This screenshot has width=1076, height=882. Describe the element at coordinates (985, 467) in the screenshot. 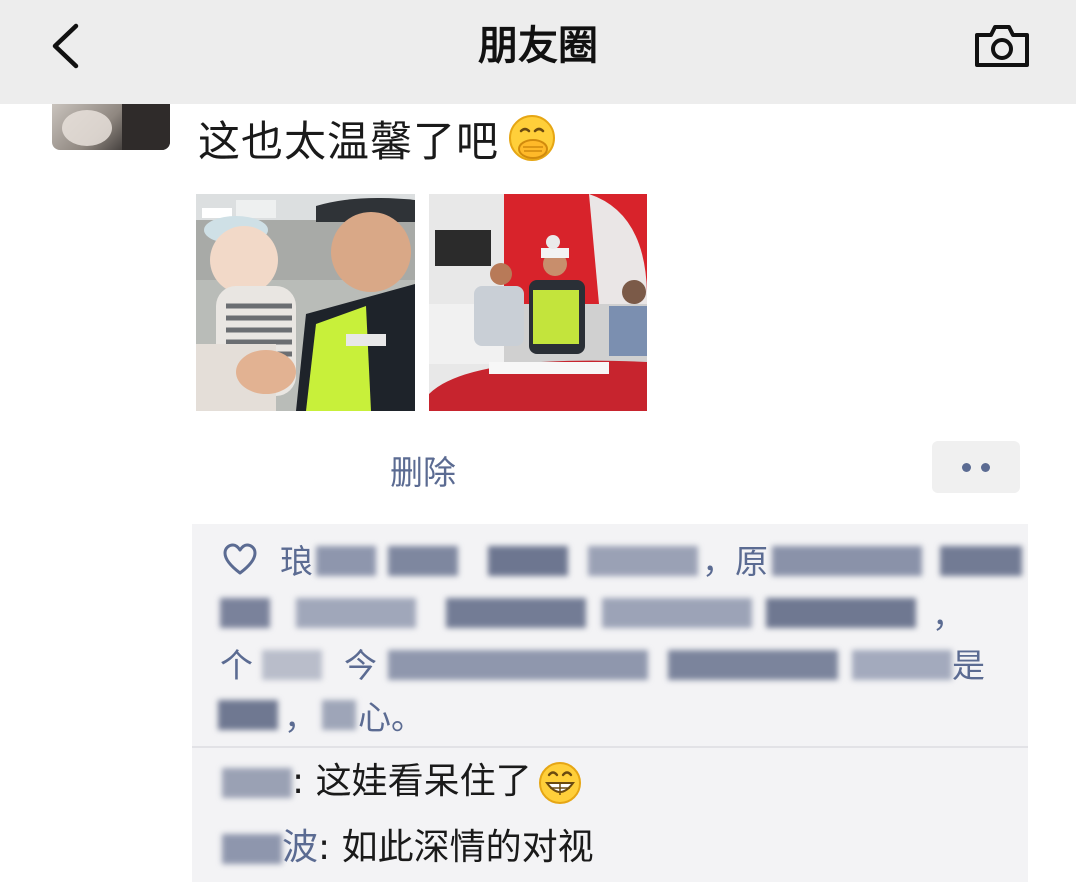

I see `ellipsis-icon-dot` at that location.